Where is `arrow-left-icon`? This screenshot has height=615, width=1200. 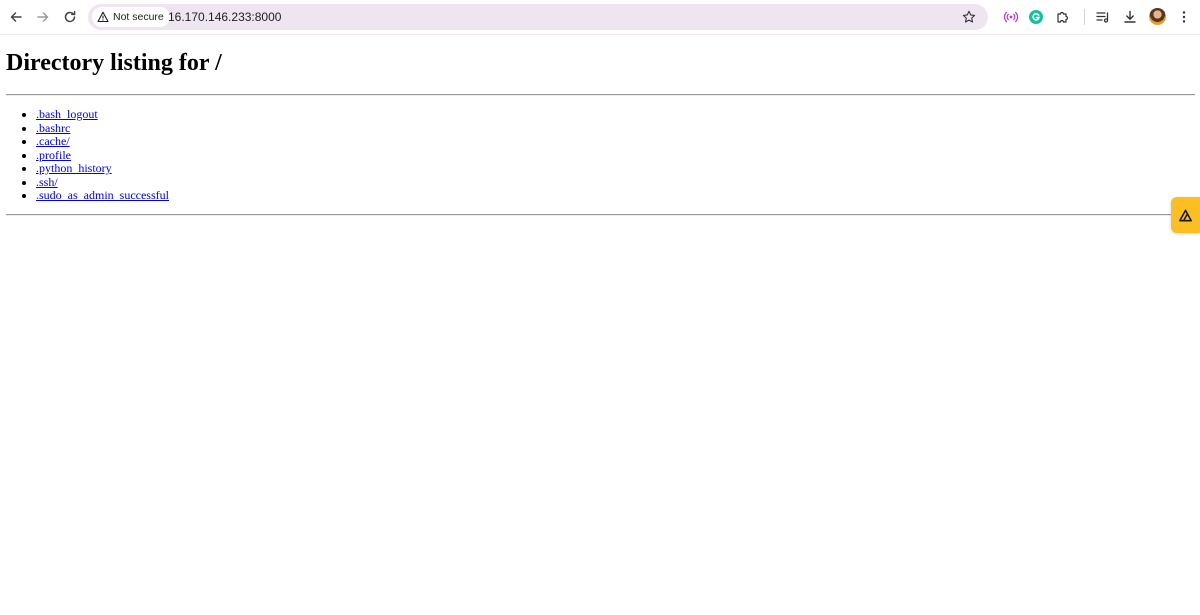
arrow-left-icon is located at coordinates (16, 17).